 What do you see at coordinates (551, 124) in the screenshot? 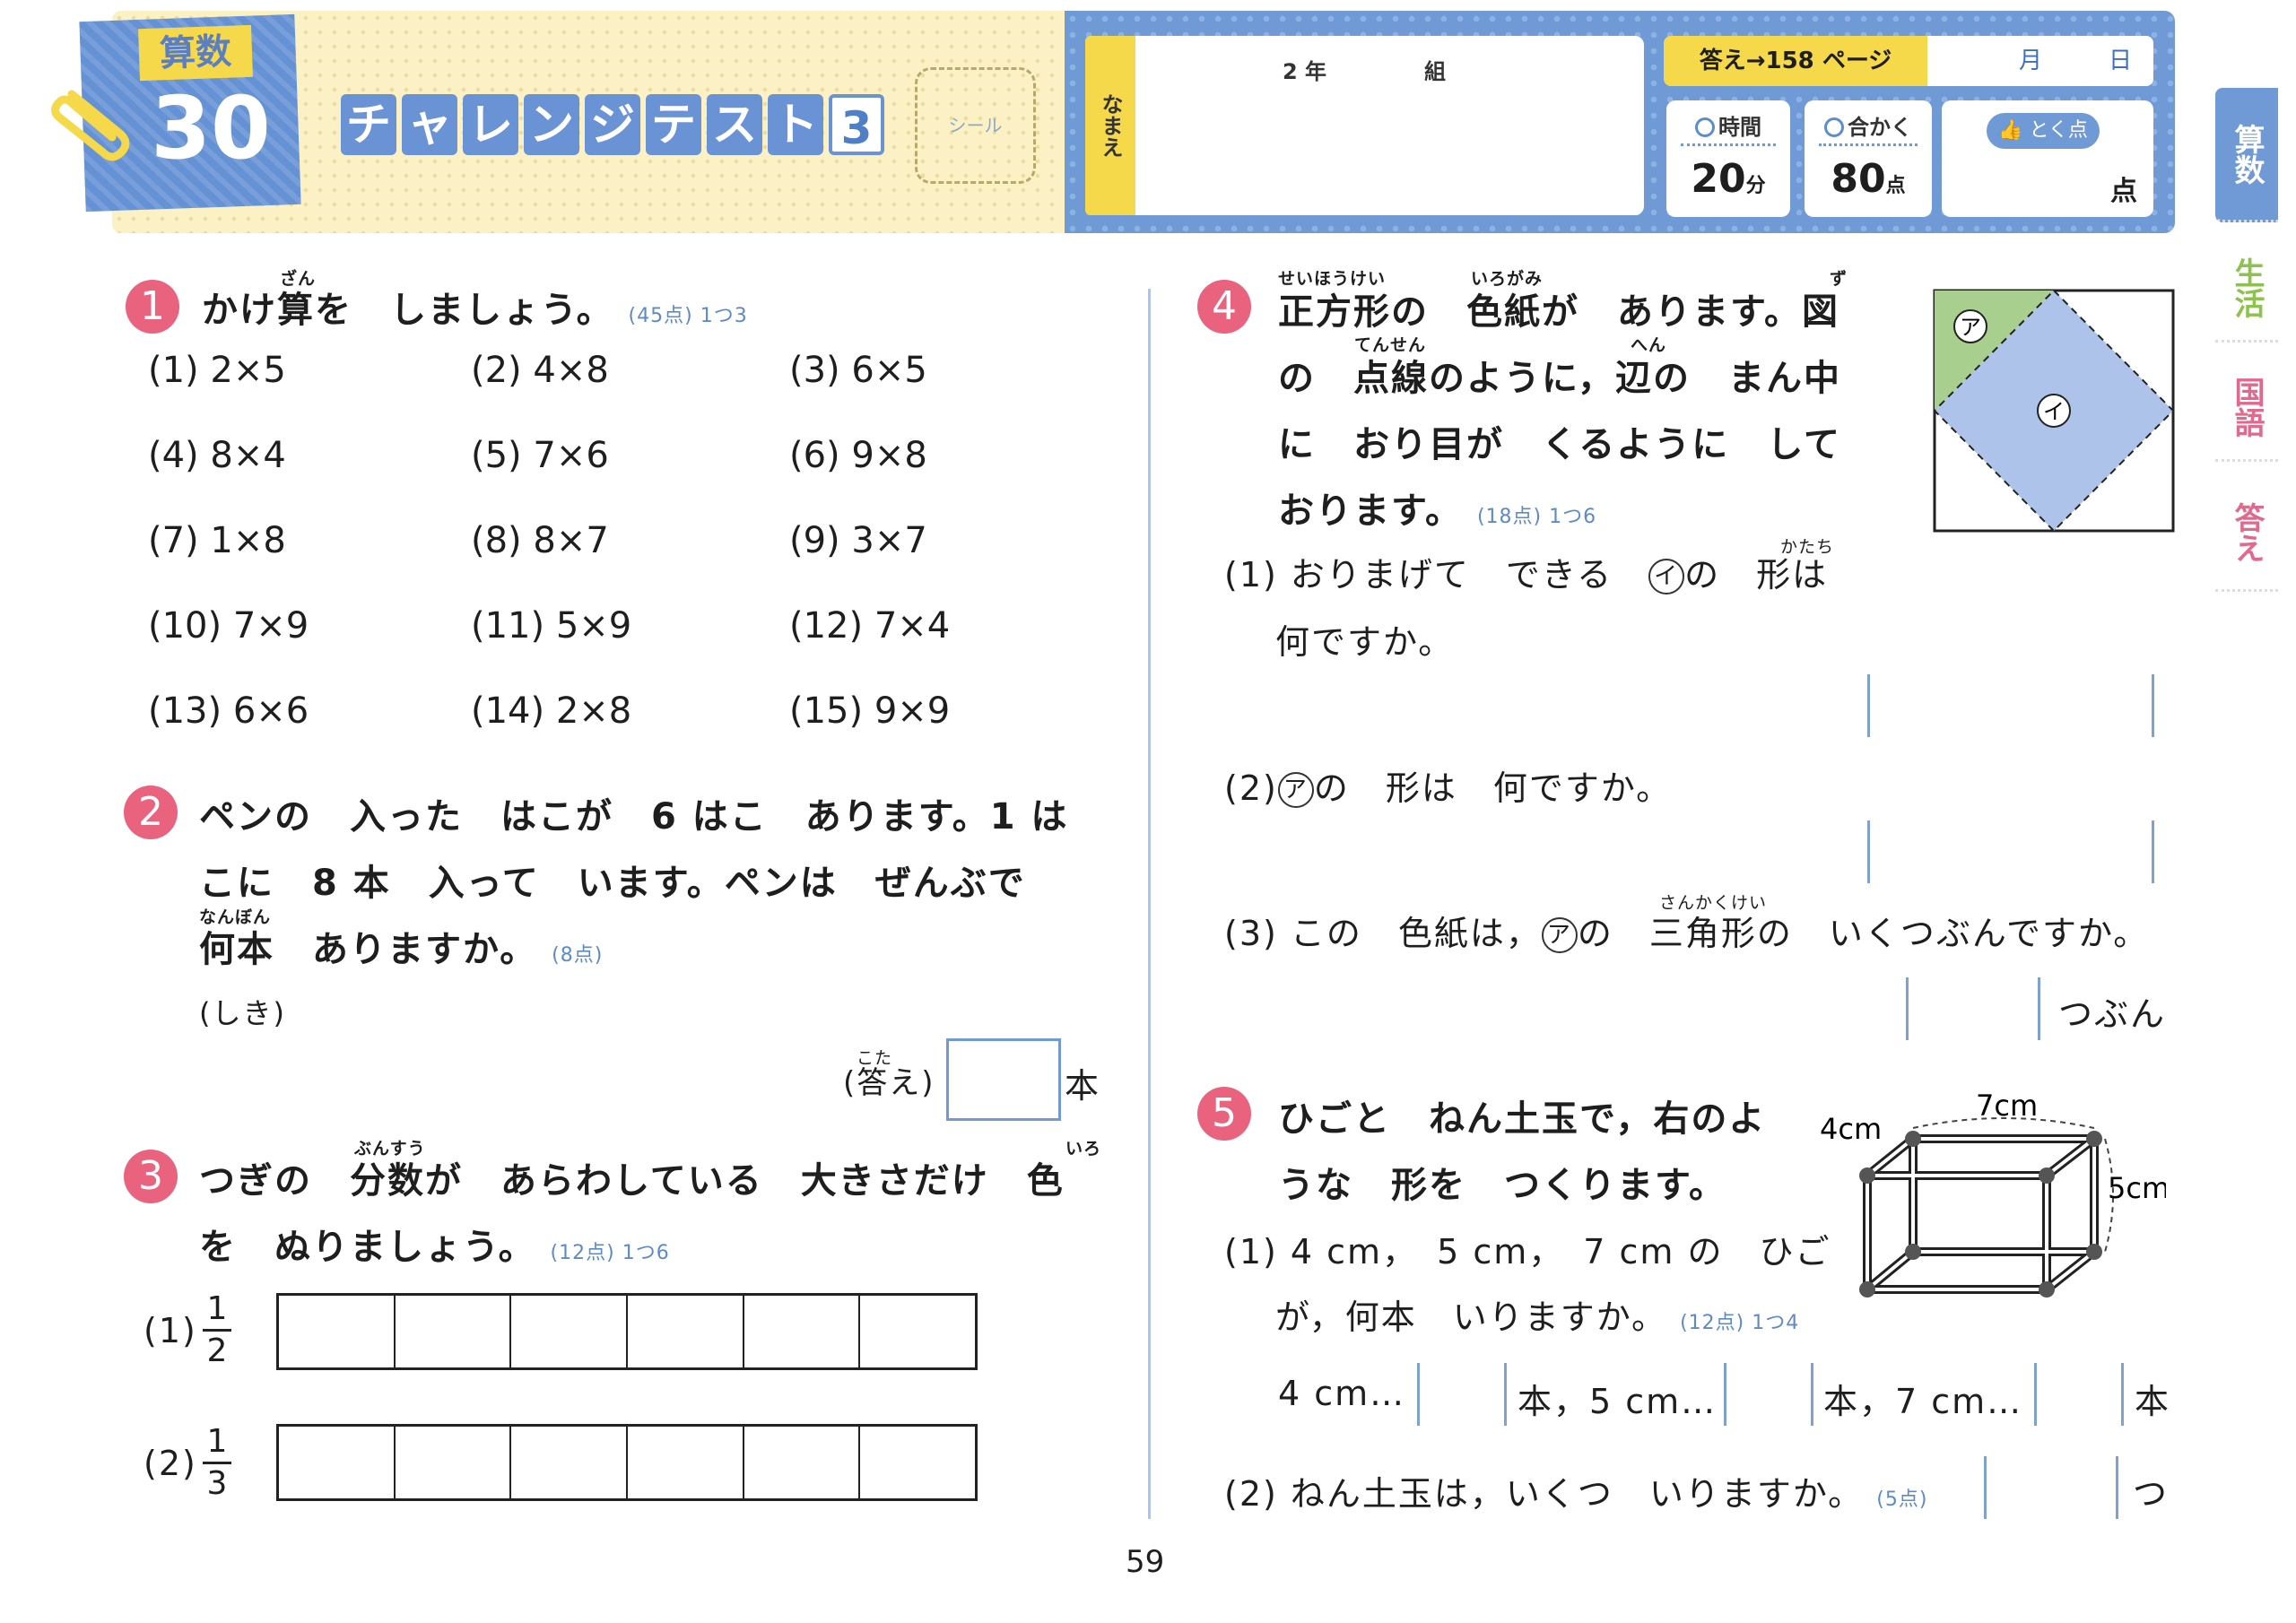
I see `title-char: ン` at bounding box center [551, 124].